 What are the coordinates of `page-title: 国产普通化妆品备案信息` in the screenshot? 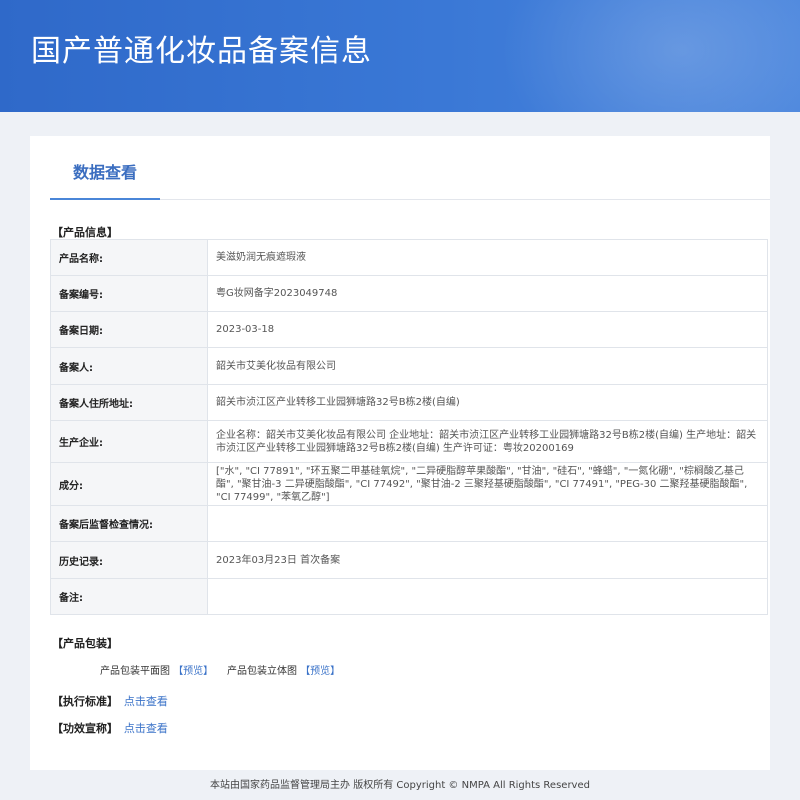 It's located at (201, 51).